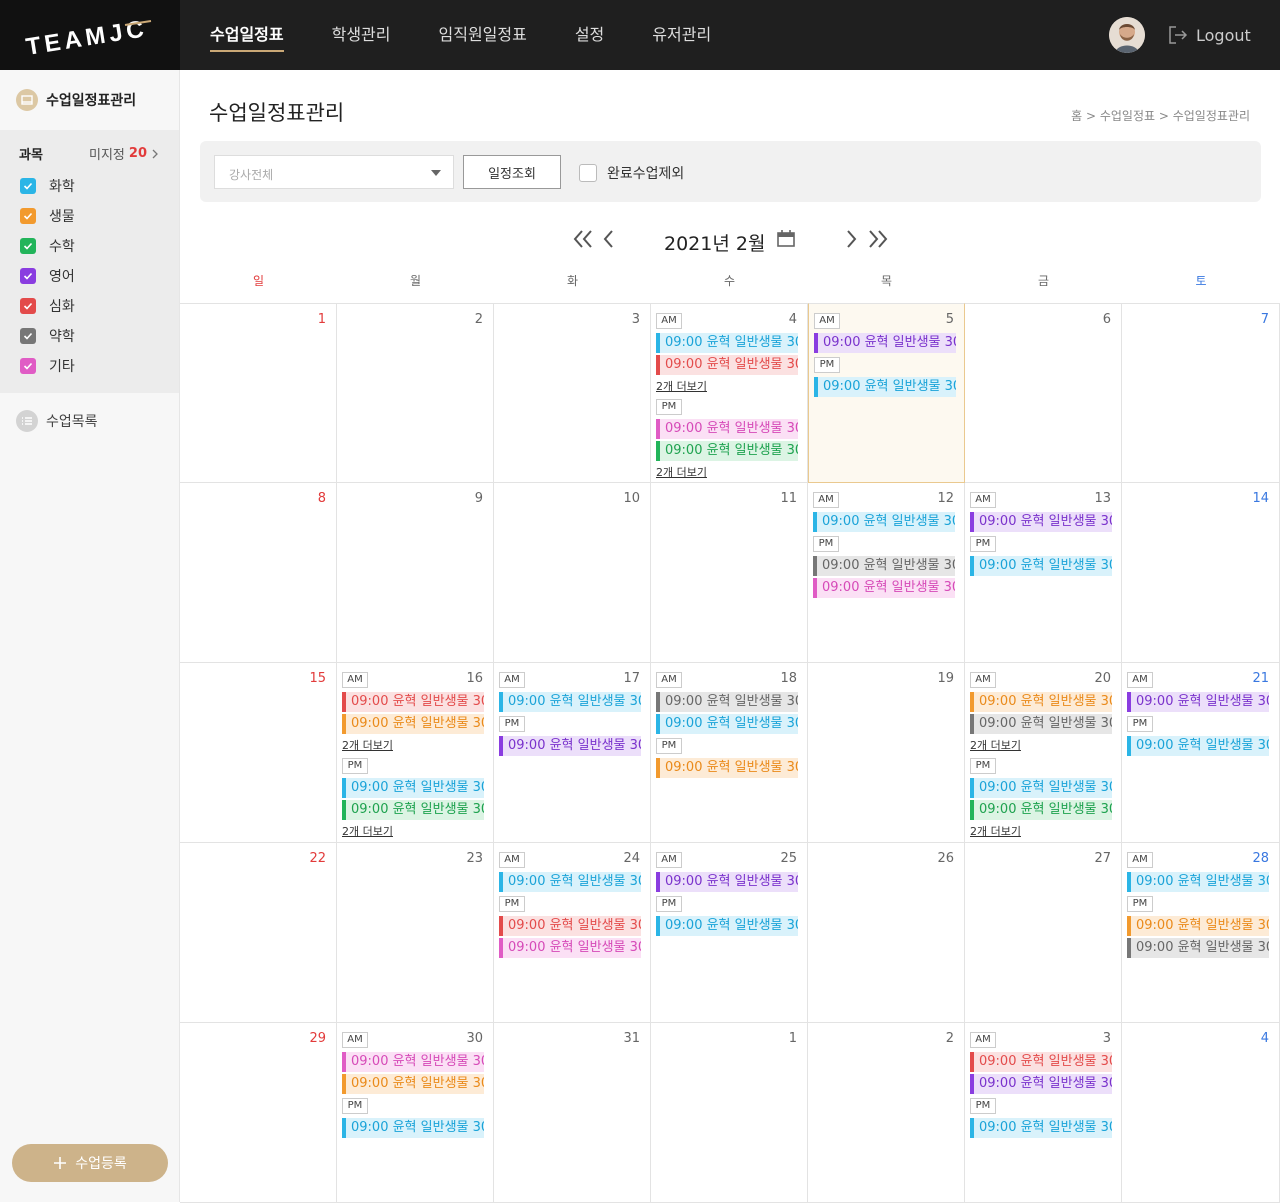 This screenshot has height=1203, width=1280. Describe the element at coordinates (786, 239) in the screenshot. I see `calendar-picker-icon` at that location.